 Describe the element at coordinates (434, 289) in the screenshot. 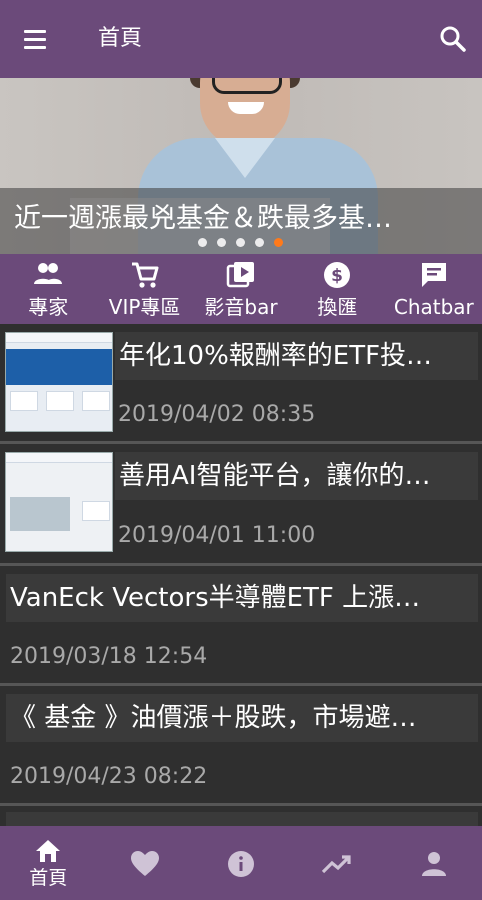

I see `shortcut-chatbar: Chatbar` at that location.